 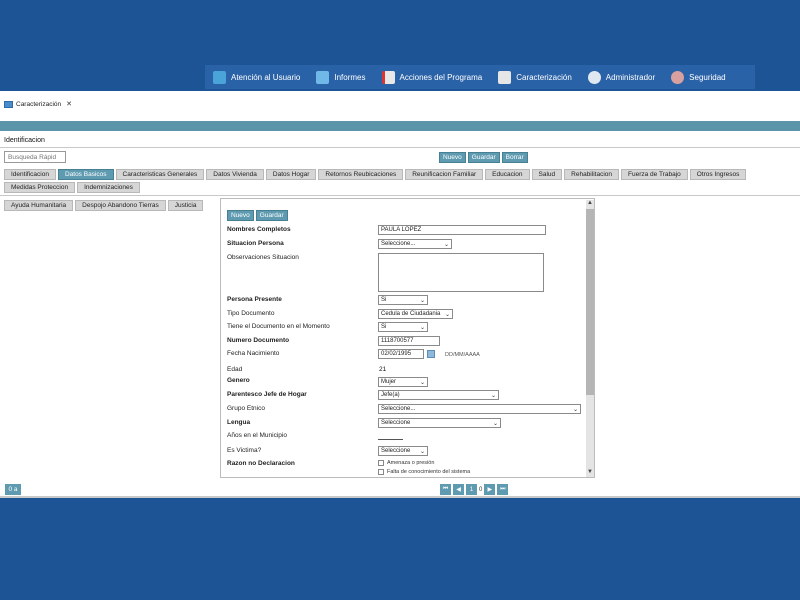 What do you see at coordinates (235, 174) in the screenshot?
I see `tab-datos-vivienda: Datos Vivienda` at bounding box center [235, 174].